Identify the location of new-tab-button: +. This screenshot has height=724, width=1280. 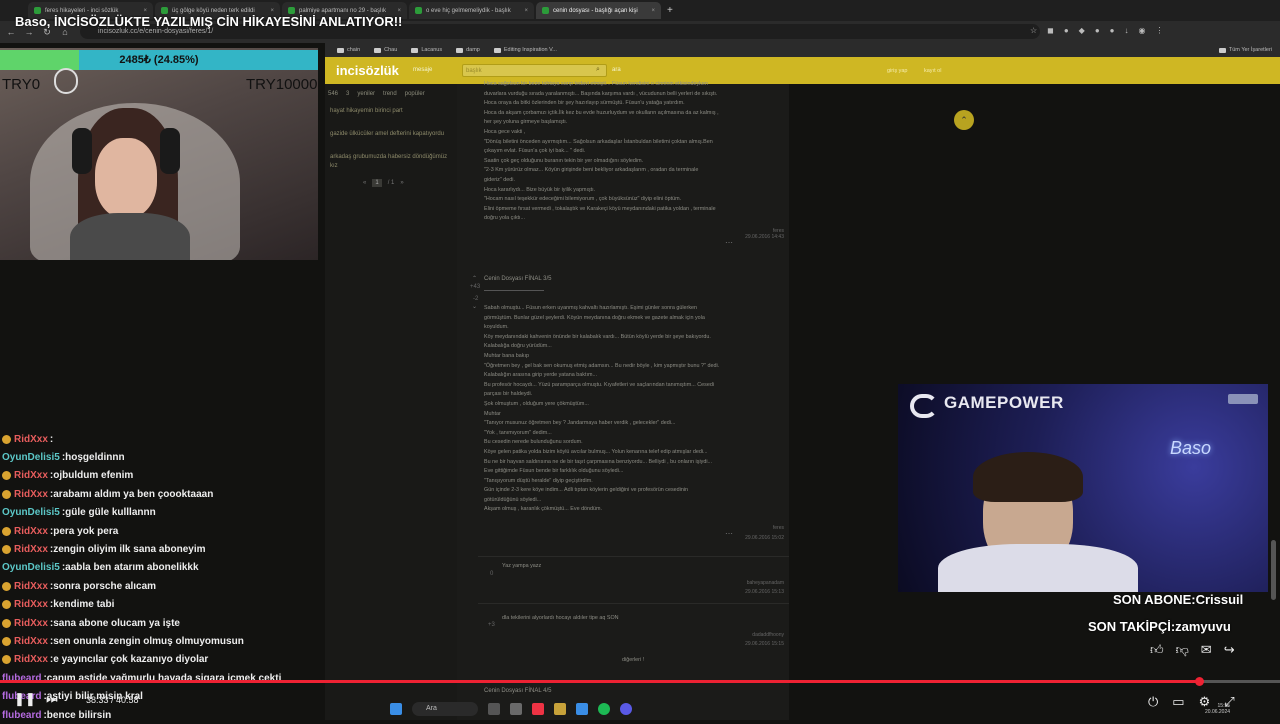
(670, 10).